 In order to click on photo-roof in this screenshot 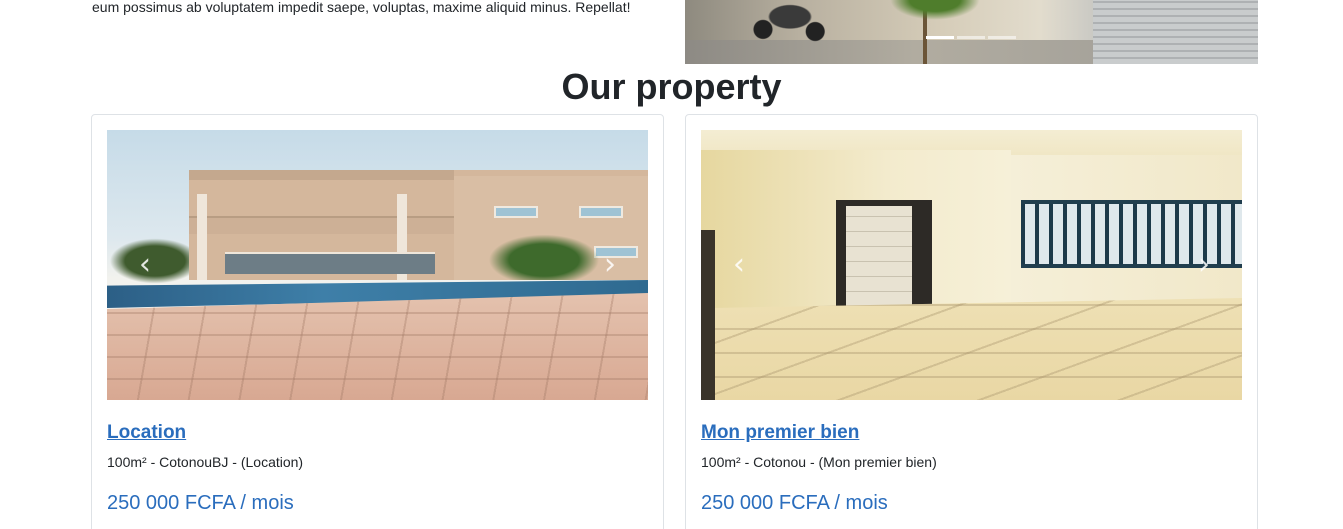, I will do `click(321, 175)`.